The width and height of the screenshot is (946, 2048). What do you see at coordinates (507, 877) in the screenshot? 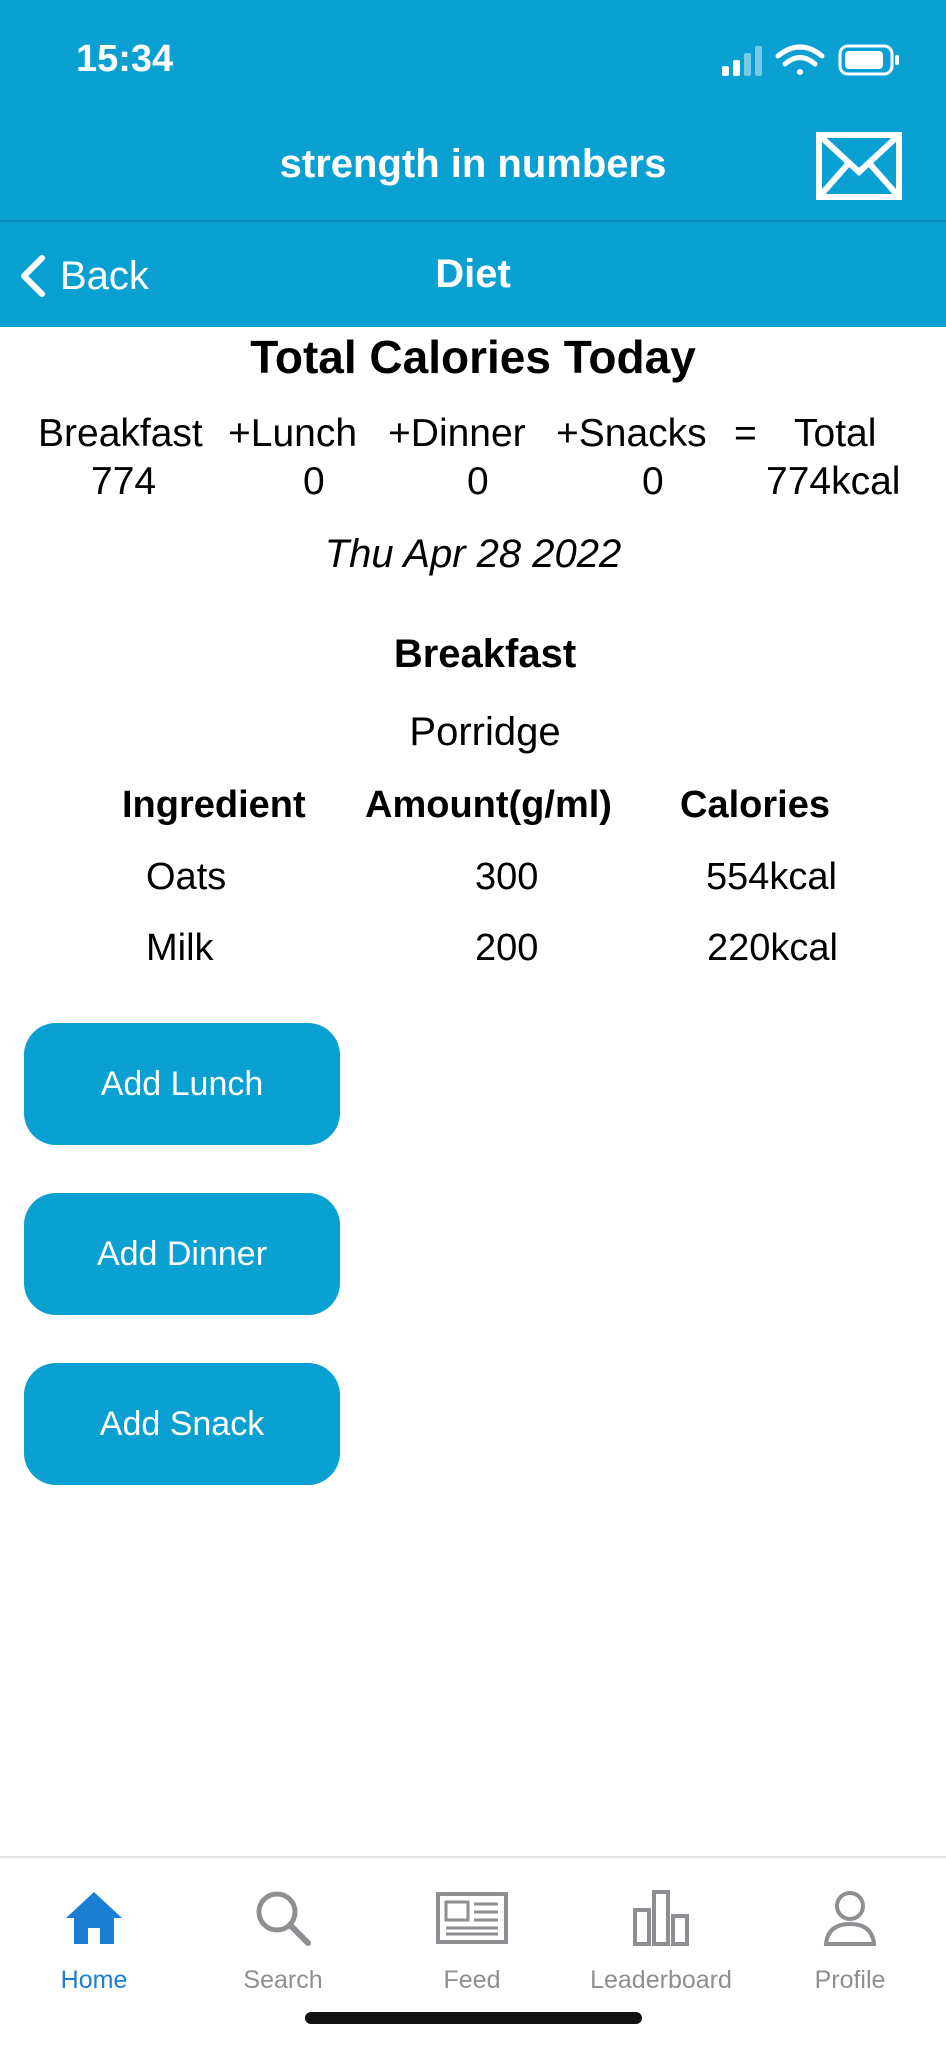
I see `amount-cell: 300` at bounding box center [507, 877].